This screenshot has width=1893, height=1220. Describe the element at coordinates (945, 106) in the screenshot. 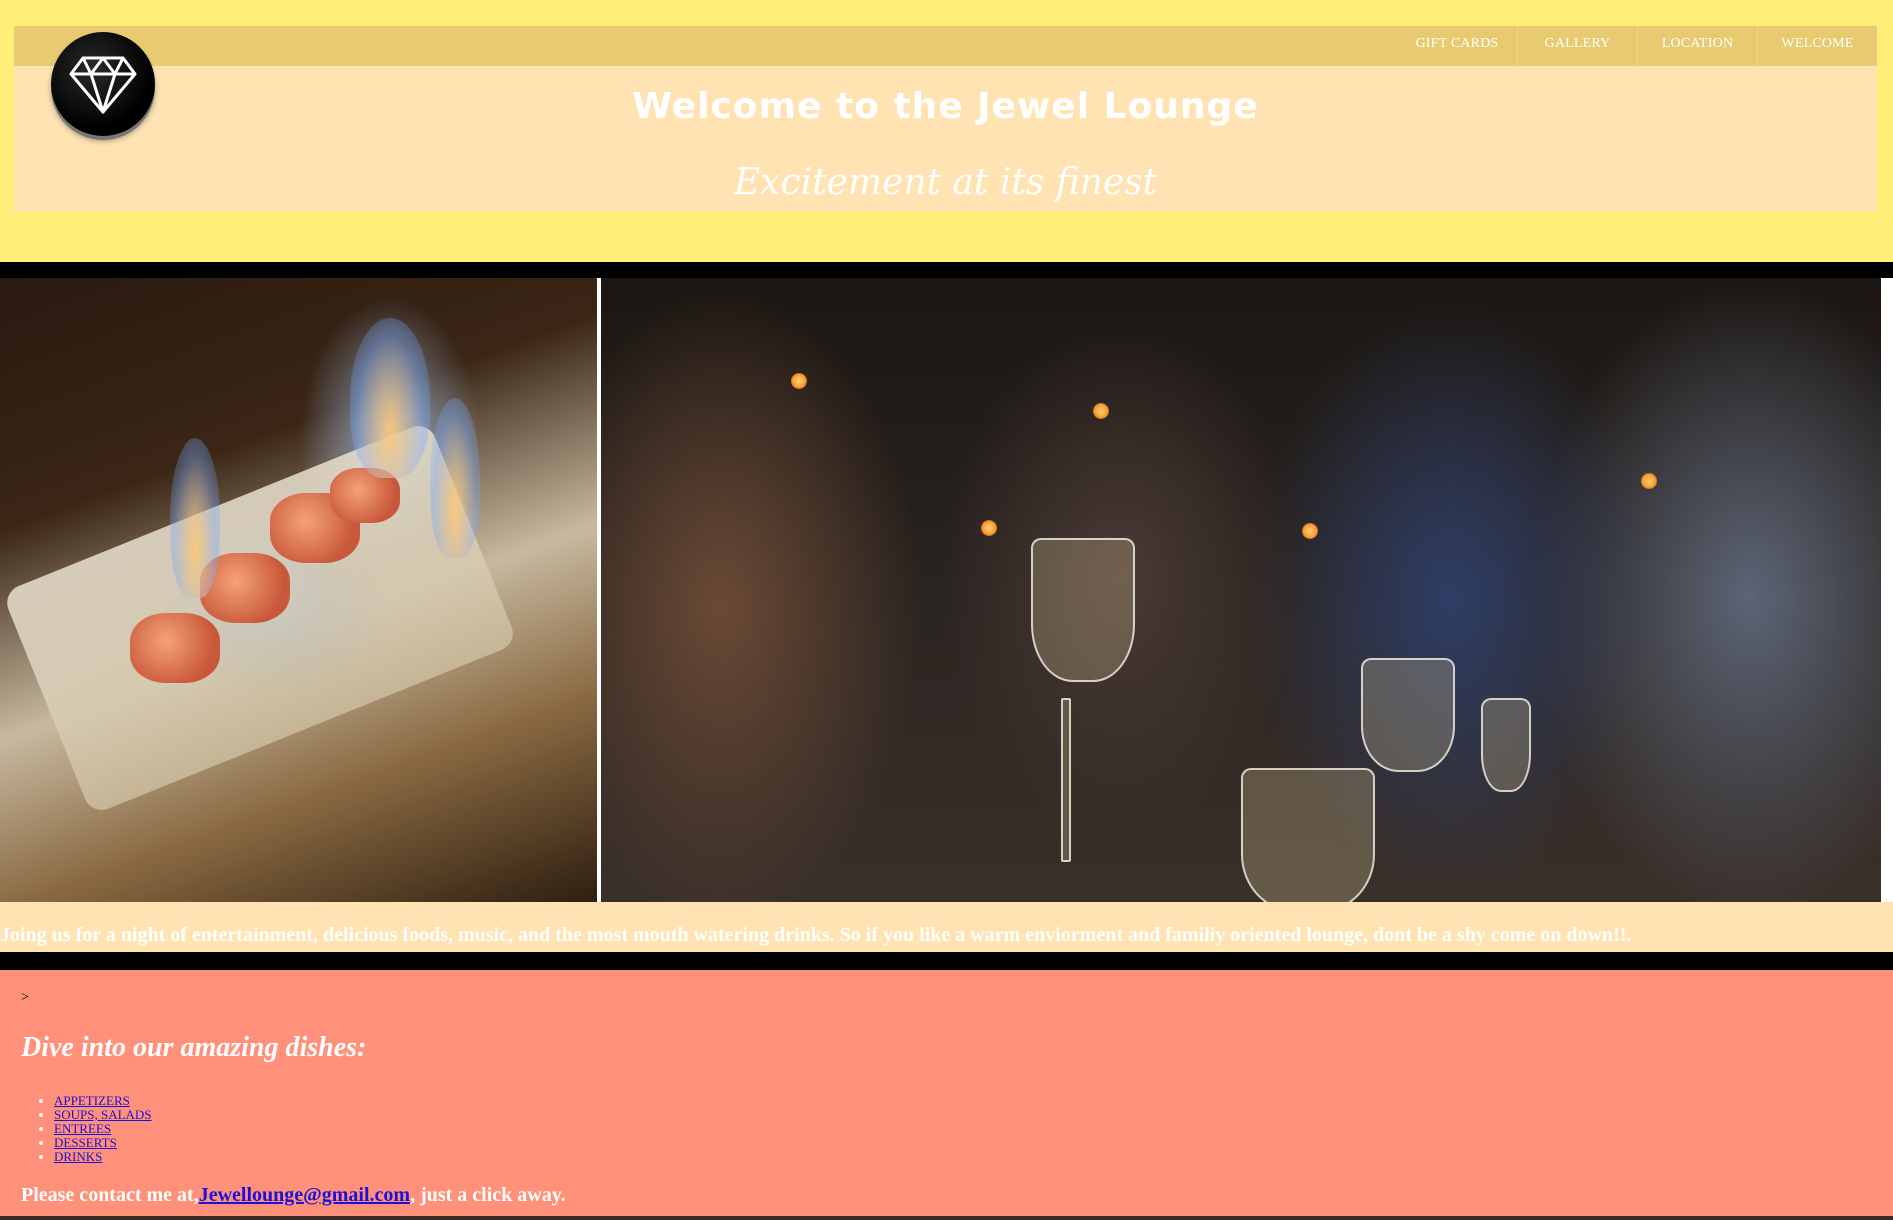

I see `site-title: Welcome to the Jewel Lounge` at that location.